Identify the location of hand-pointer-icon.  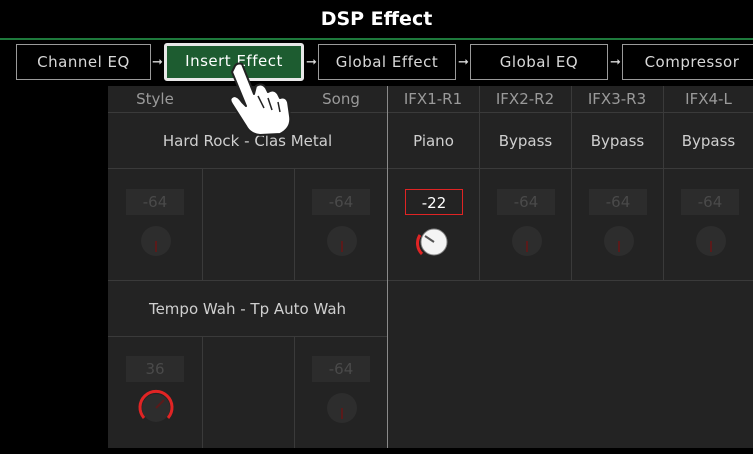
(260, 99).